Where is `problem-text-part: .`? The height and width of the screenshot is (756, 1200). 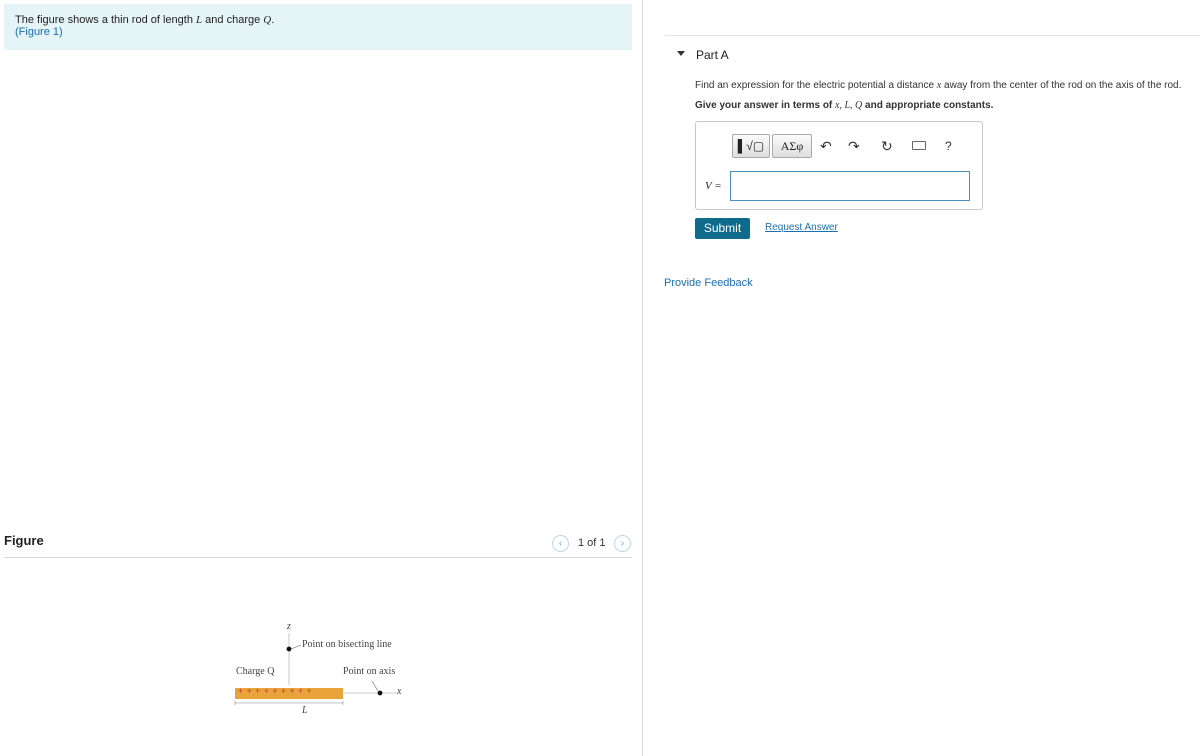
problem-text-part: . is located at coordinates (273, 20).